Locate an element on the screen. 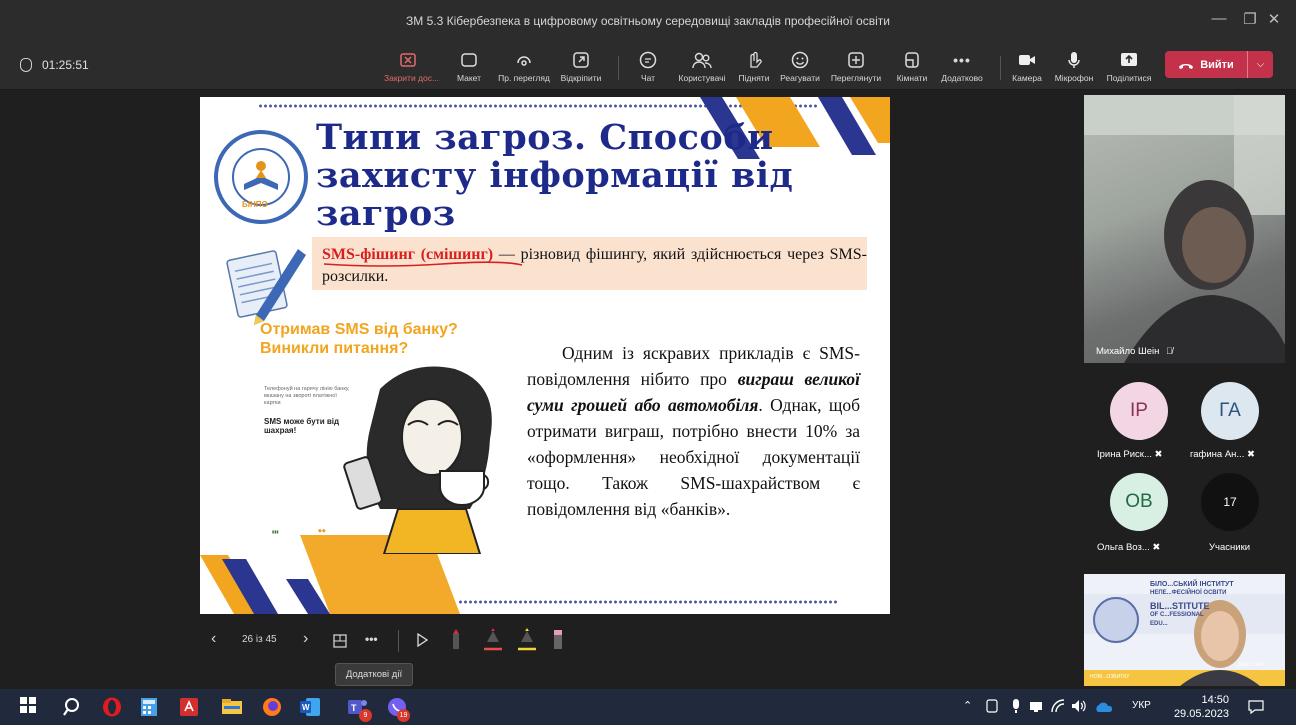 This screenshot has height=725, width=1296. more-actions-button: ••• Додатково is located at coordinates (962, 66).